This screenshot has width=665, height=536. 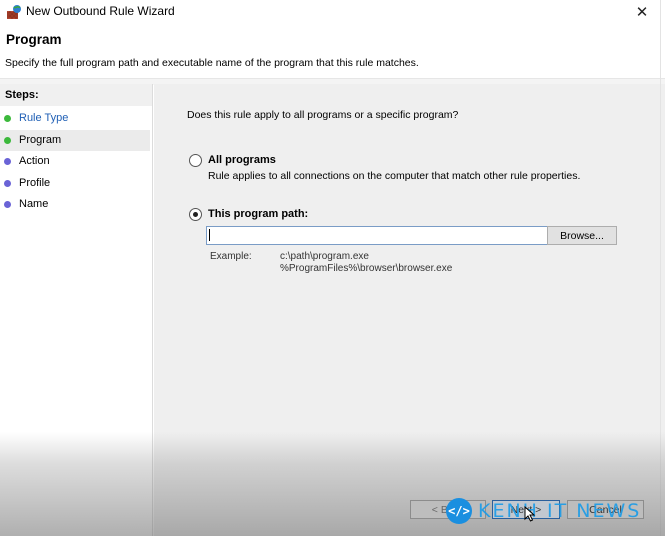 I want to click on step-action: Action, so click(x=75, y=161).